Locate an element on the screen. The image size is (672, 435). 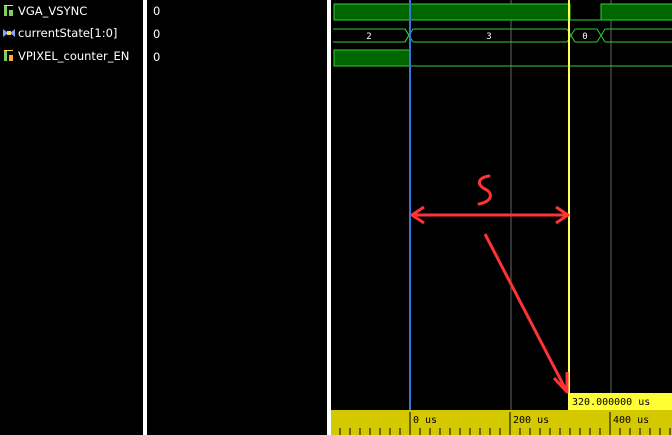
time-ruler: 0 us 200 us 400 us is located at coordinates (501, 422).